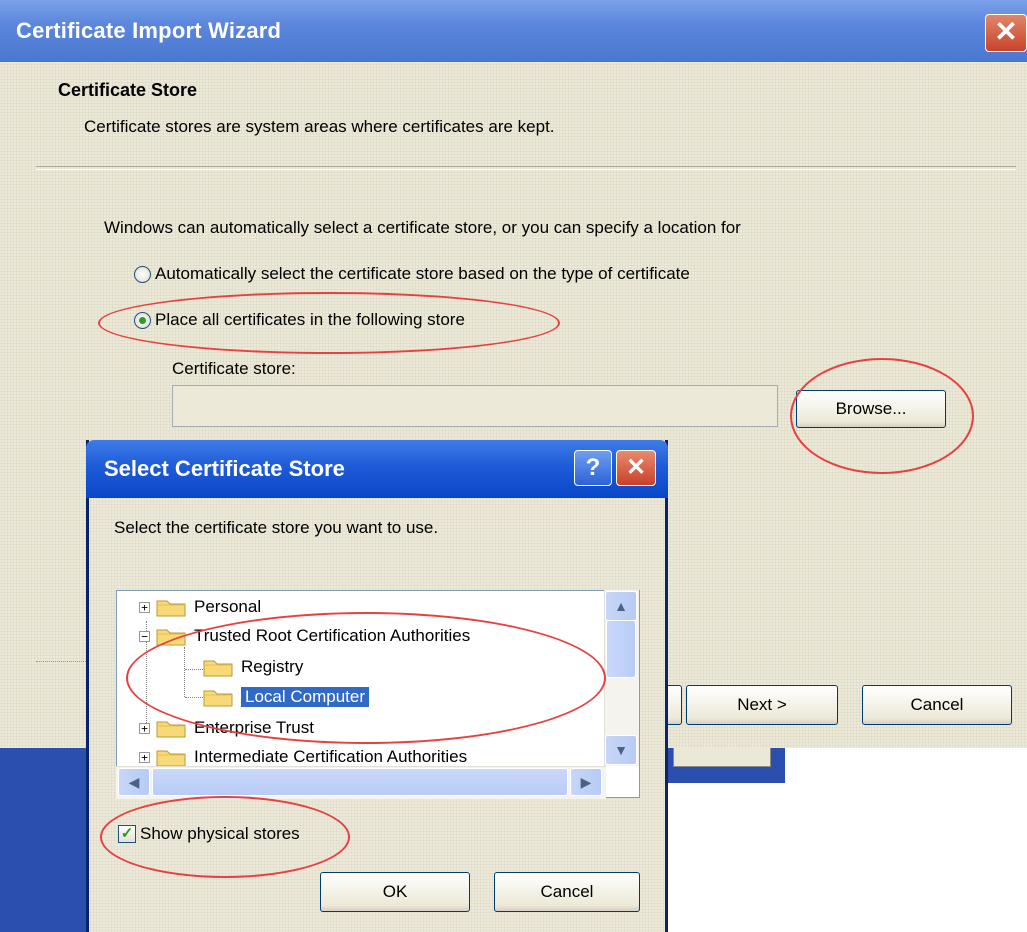  What do you see at coordinates (882, 416) in the screenshot?
I see `annotation-ellipse-browse` at bounding box center [882, 416].